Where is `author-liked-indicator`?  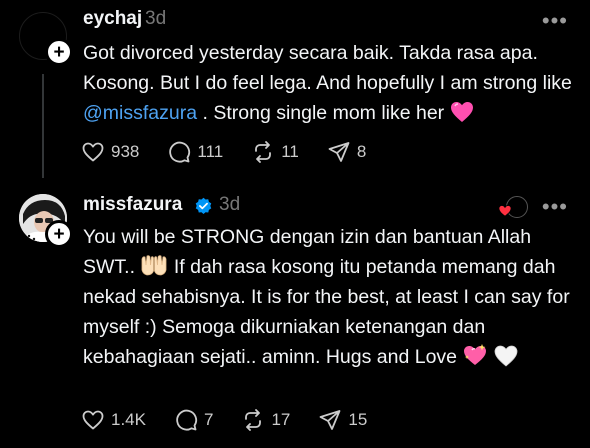
author-liked-indicator is located at coordinates (513, 208).